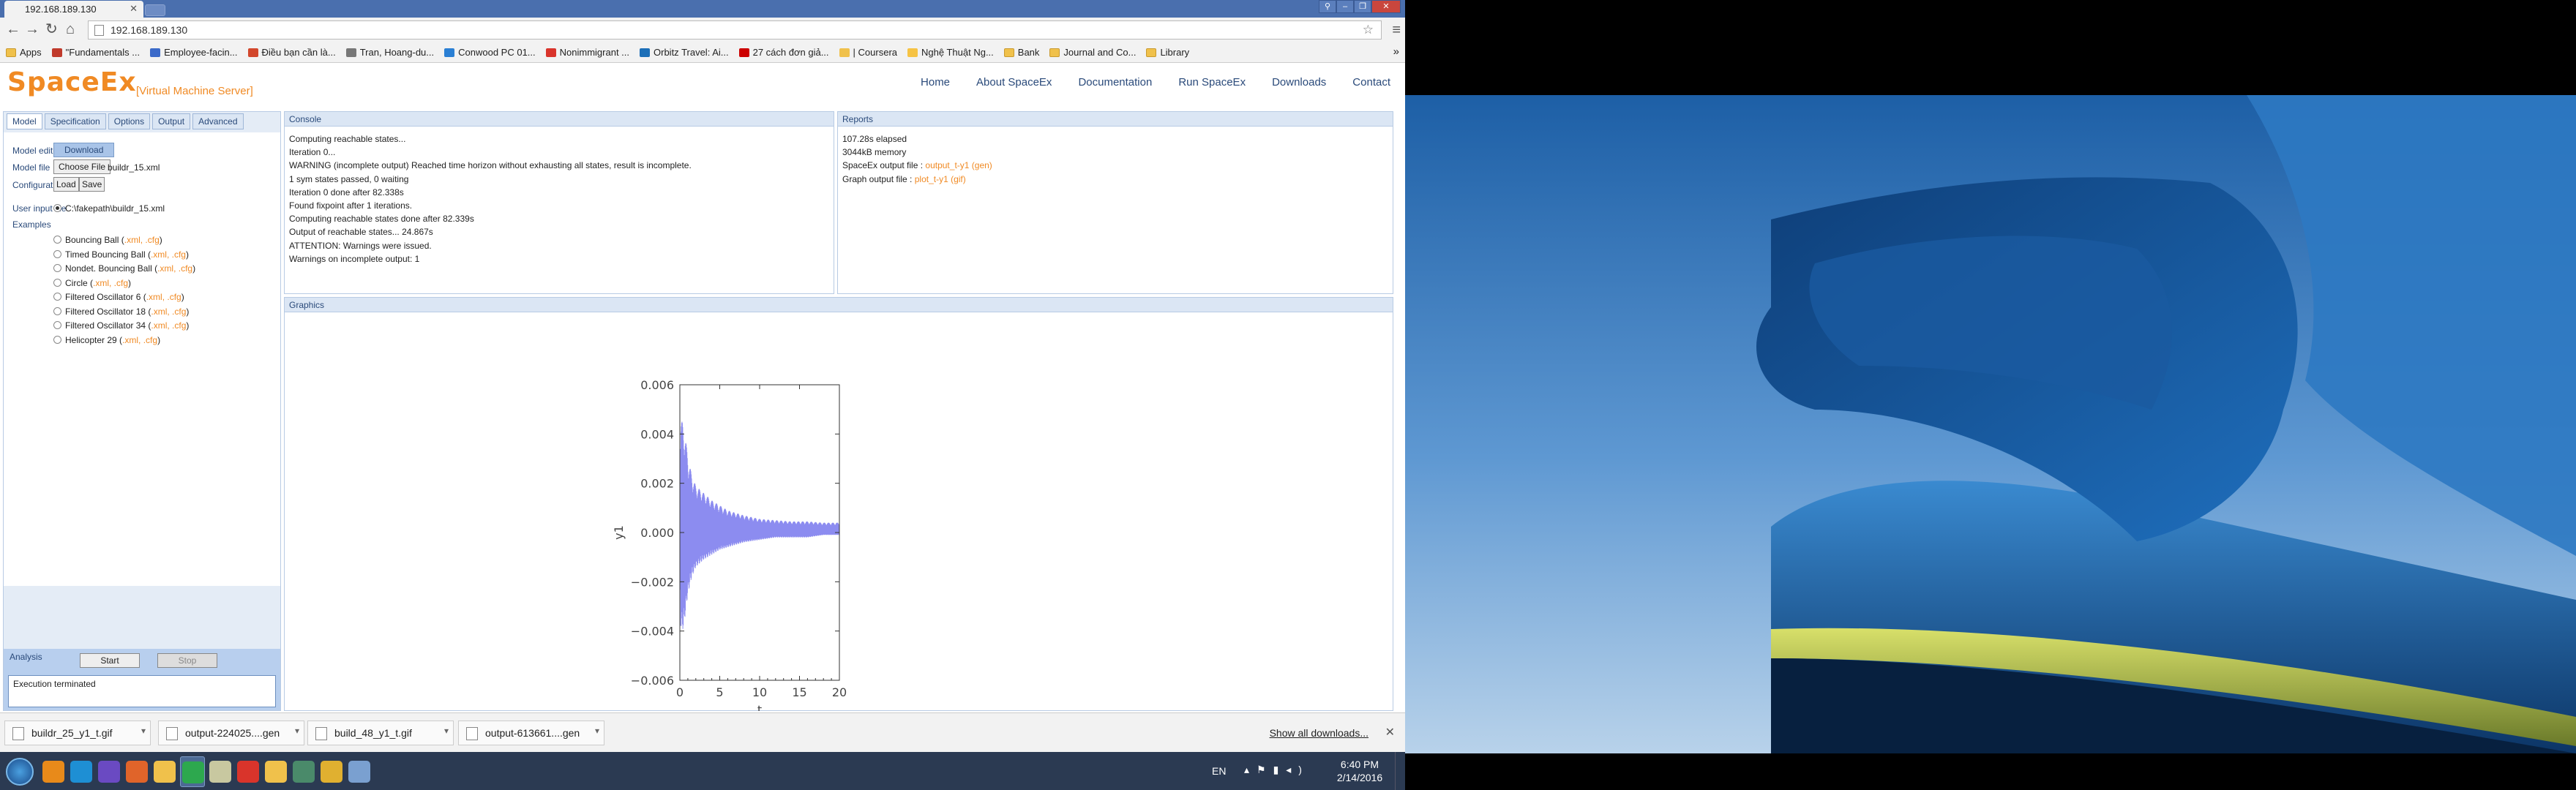 The image size is (2576, 790). What do you see at coordinates (1021, 53) in the screenshot?
I see `bookmark-item: Bank` at bounding box center [1021, 53].